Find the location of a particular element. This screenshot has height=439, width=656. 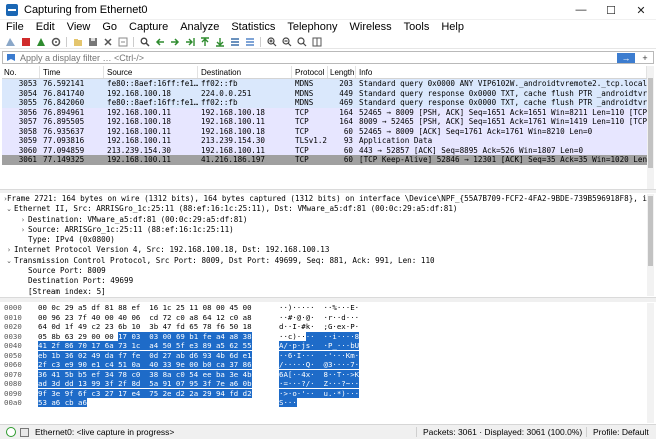

packet-list-scrollbar is located at coordinates (650, 127).